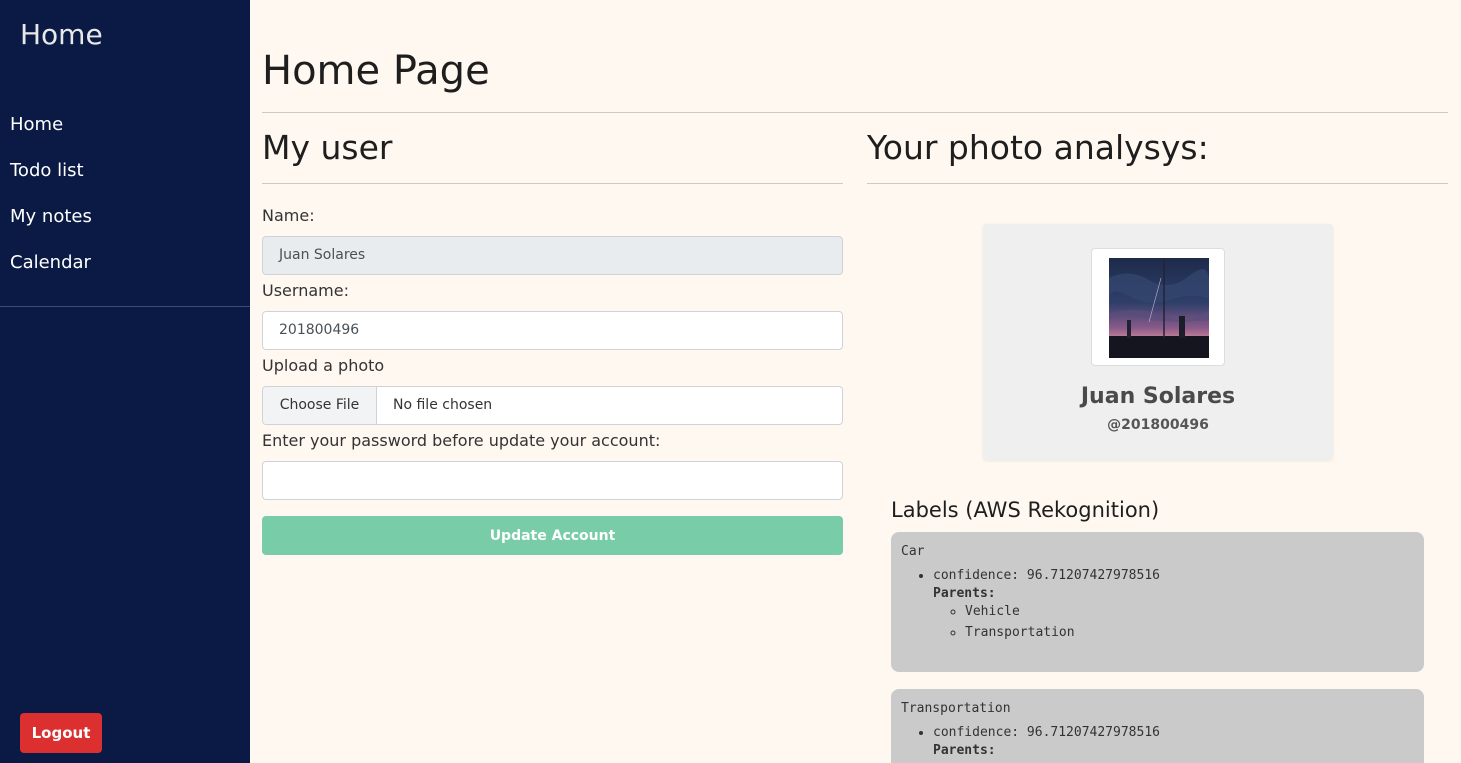 The height and width of the screenshot is (763, 1461). What do you see at coordinates (327, 147) in the screenshot?
I see `my-user-title: My user` at bounding box center [327, 147].